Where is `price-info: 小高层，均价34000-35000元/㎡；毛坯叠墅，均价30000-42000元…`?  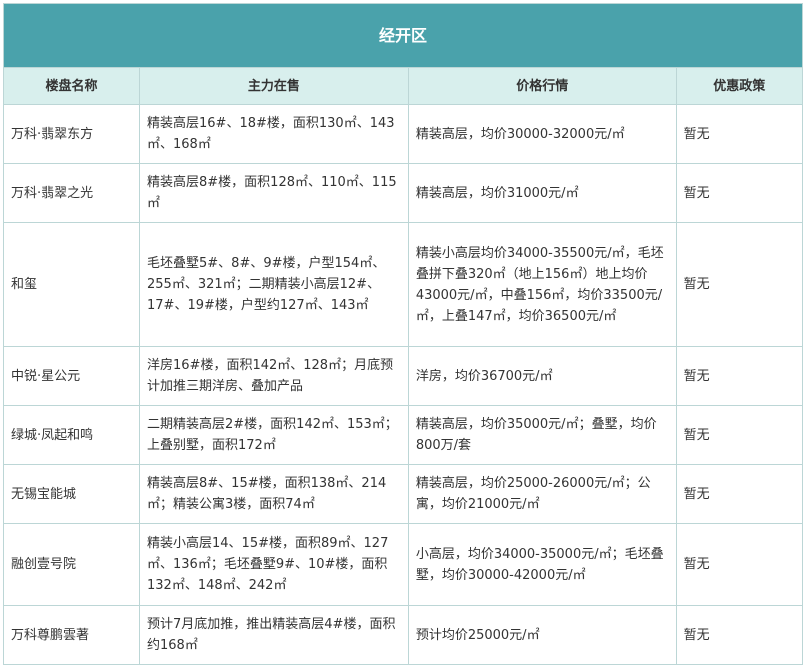 price-info: 小高层，均价34000-35000元/㎡；毛坯叠墅，均价30000-42000元… is located at coordinates (542, 564).